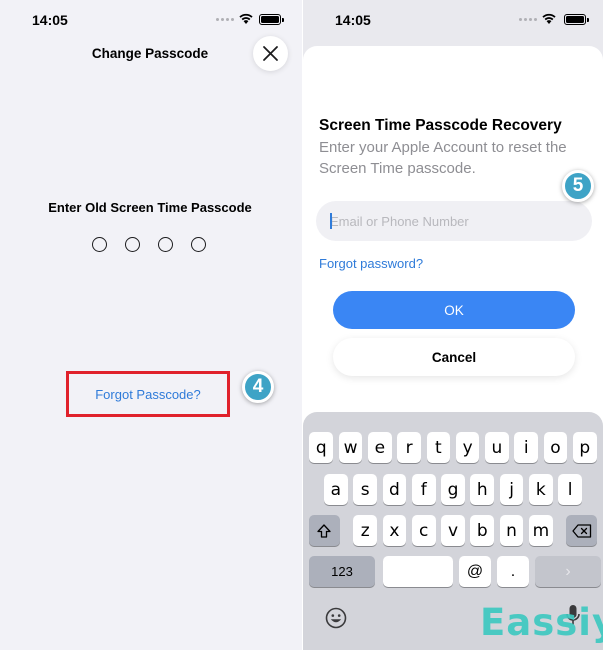  I want to click on sheet-title: Screen Time Passcode Recovery, so click(440, 125).